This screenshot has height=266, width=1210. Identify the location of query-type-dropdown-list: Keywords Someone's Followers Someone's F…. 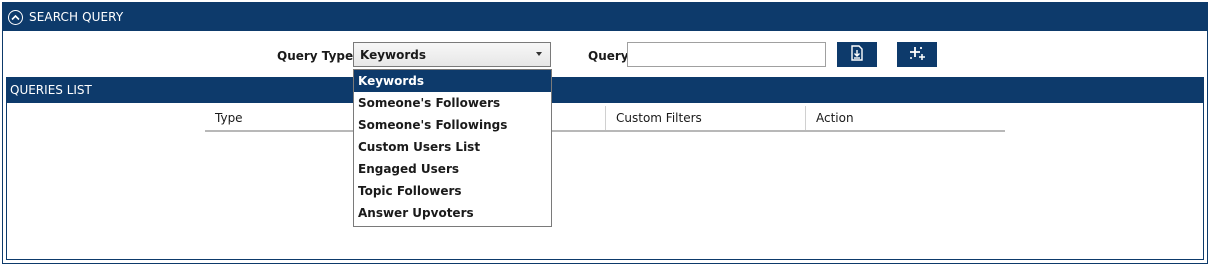
(452, 148).